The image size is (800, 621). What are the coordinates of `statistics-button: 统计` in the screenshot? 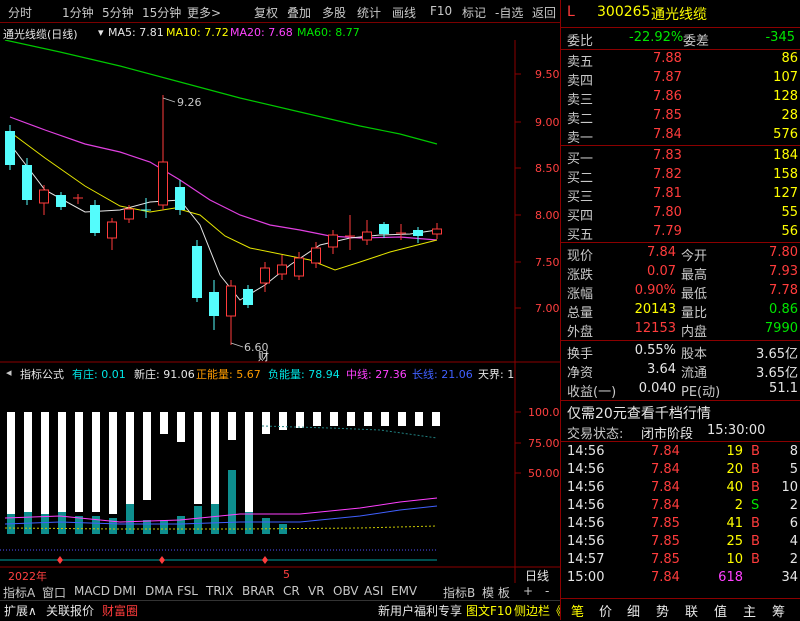 It's located at (369, 12).